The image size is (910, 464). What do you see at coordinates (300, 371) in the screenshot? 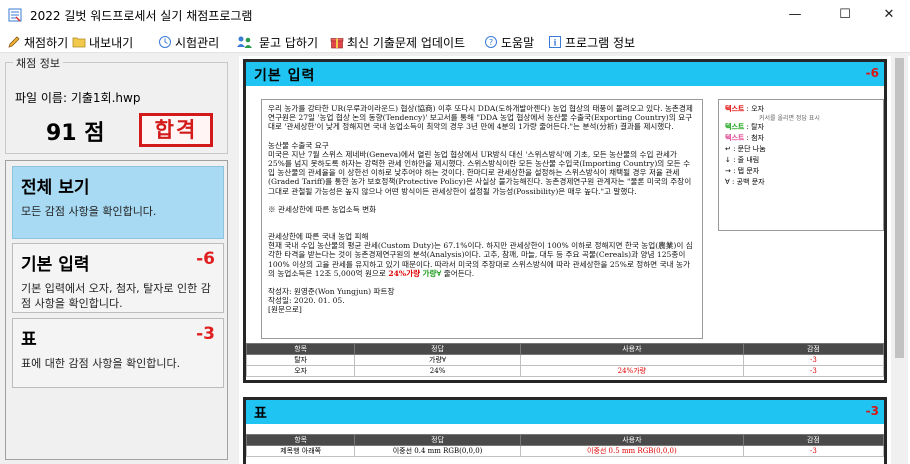
I see `table-cell: 오자` at bounding box center [300, 371].